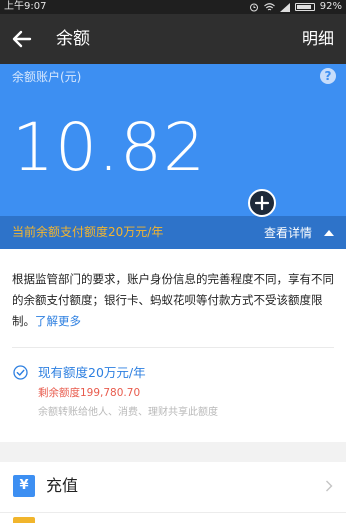  I want to click on plus-icon, so click(262, 203).